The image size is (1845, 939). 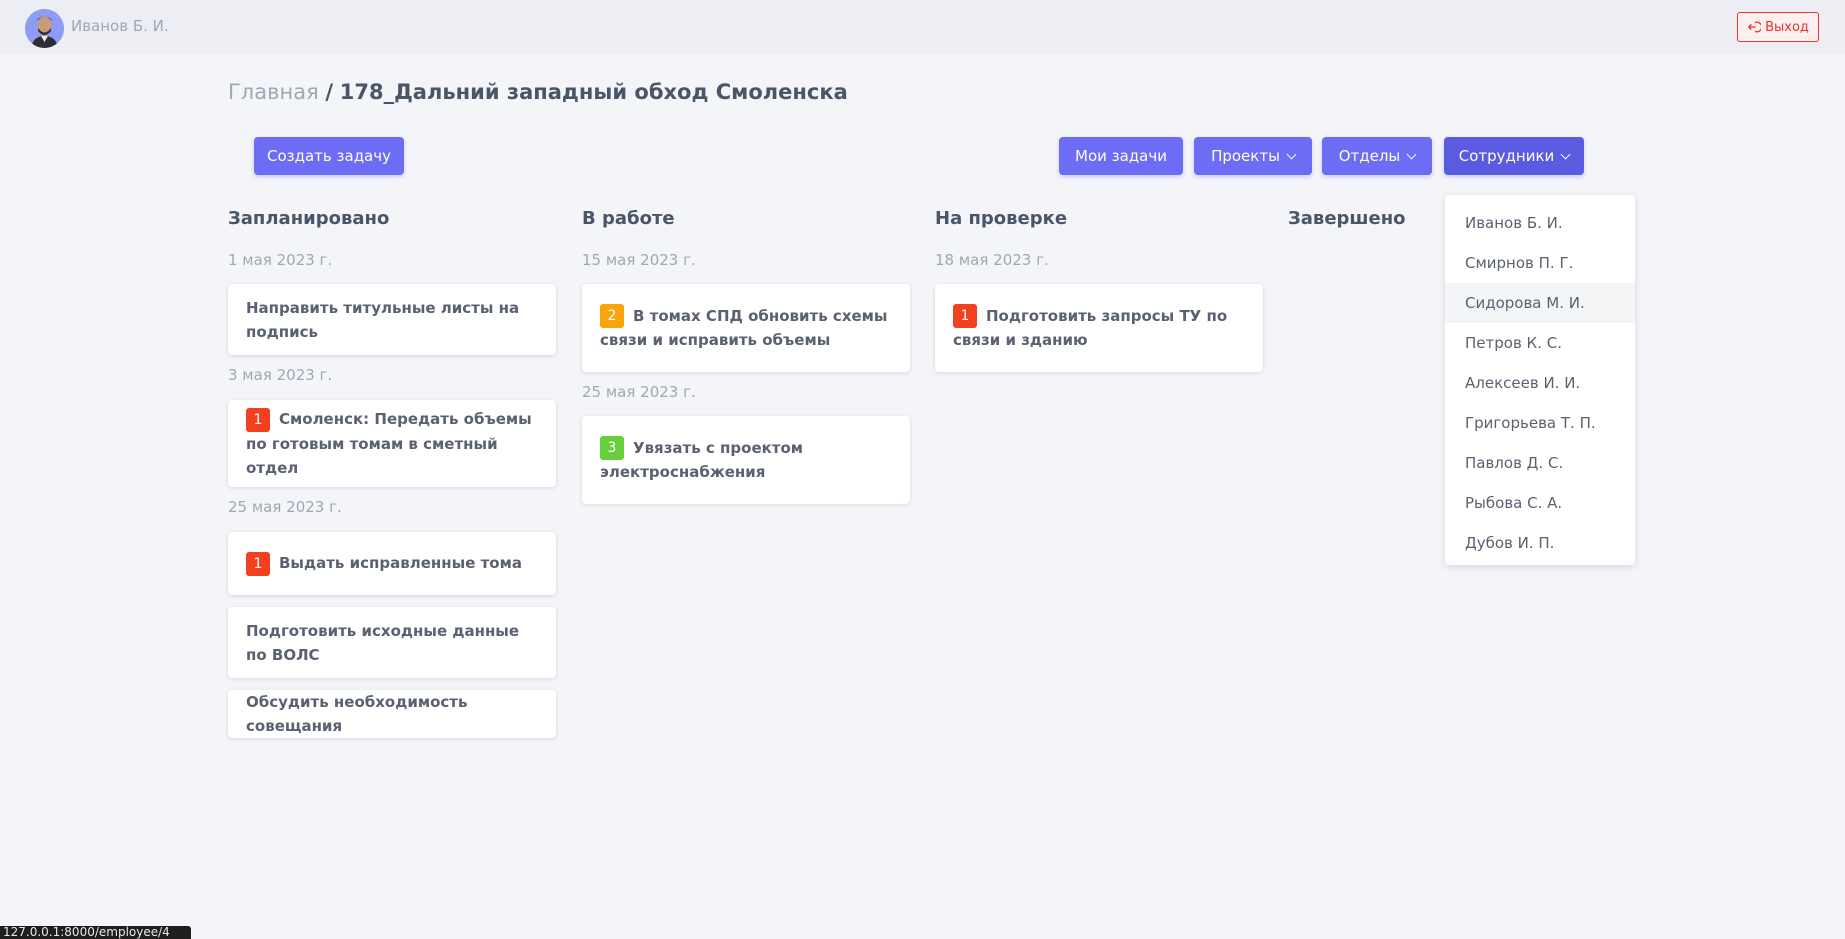 What do you see at coordinates (1540, 303) in the screenshot?
I see `employee-menu-item: Сидорова М. И.` at bounding box center [1540, 303].